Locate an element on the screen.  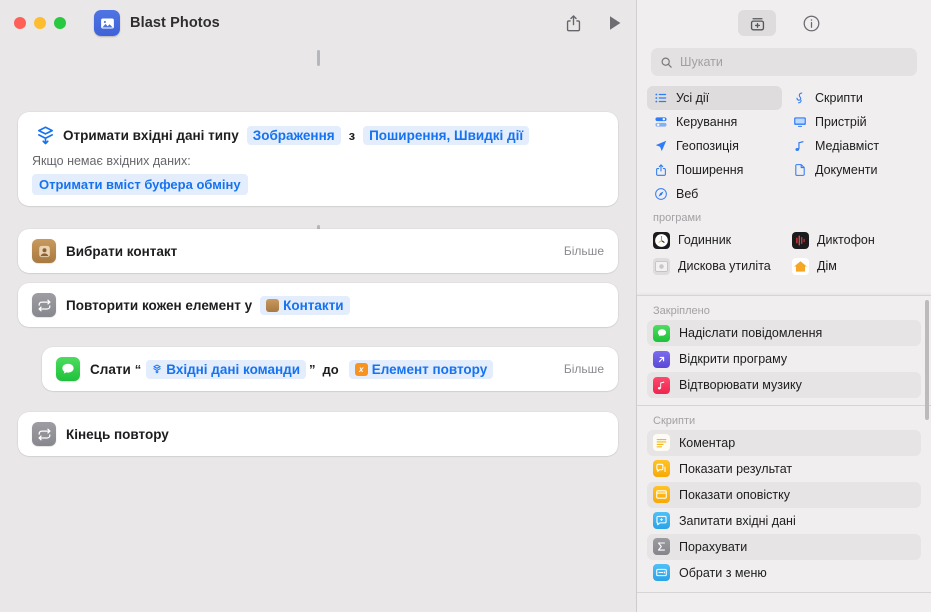
app-item-clock: Годинник is located at coordinates (714, 240).